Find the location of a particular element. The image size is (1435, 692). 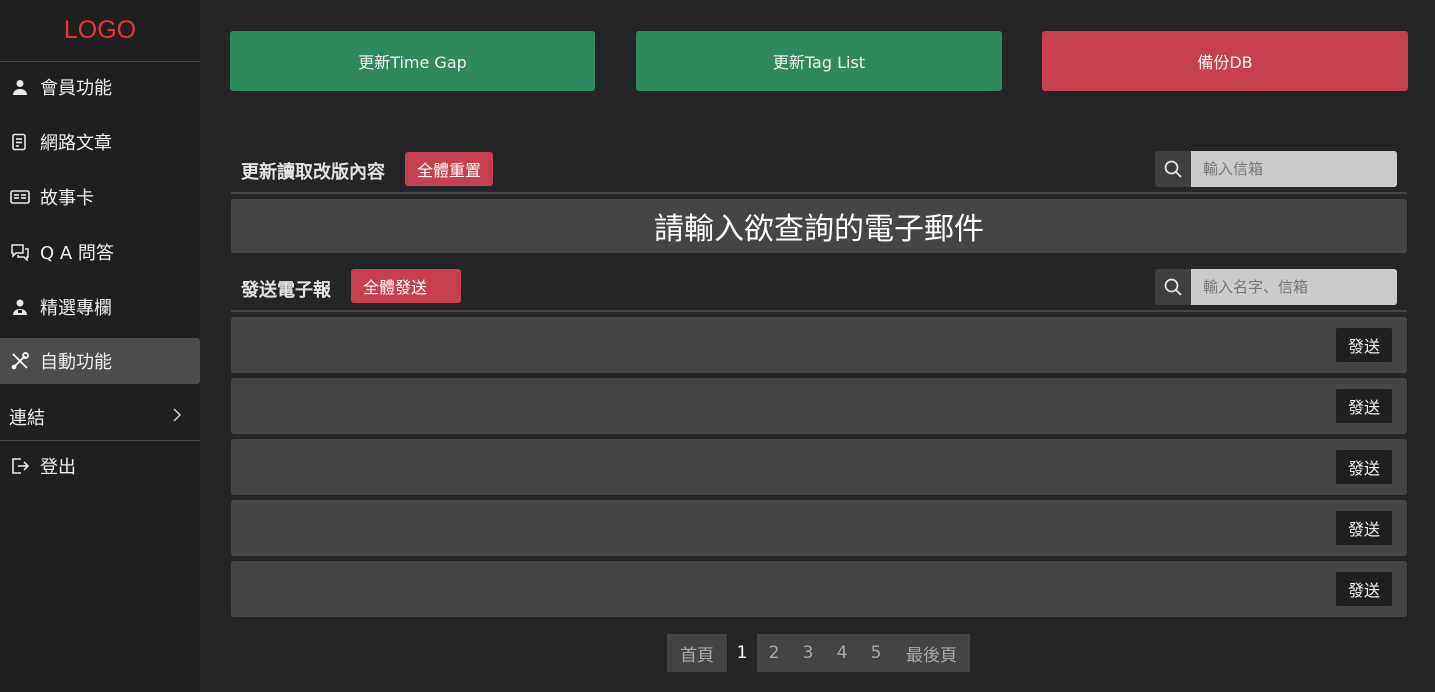

page-link-5: 5 is located at coordinates (876, 653).